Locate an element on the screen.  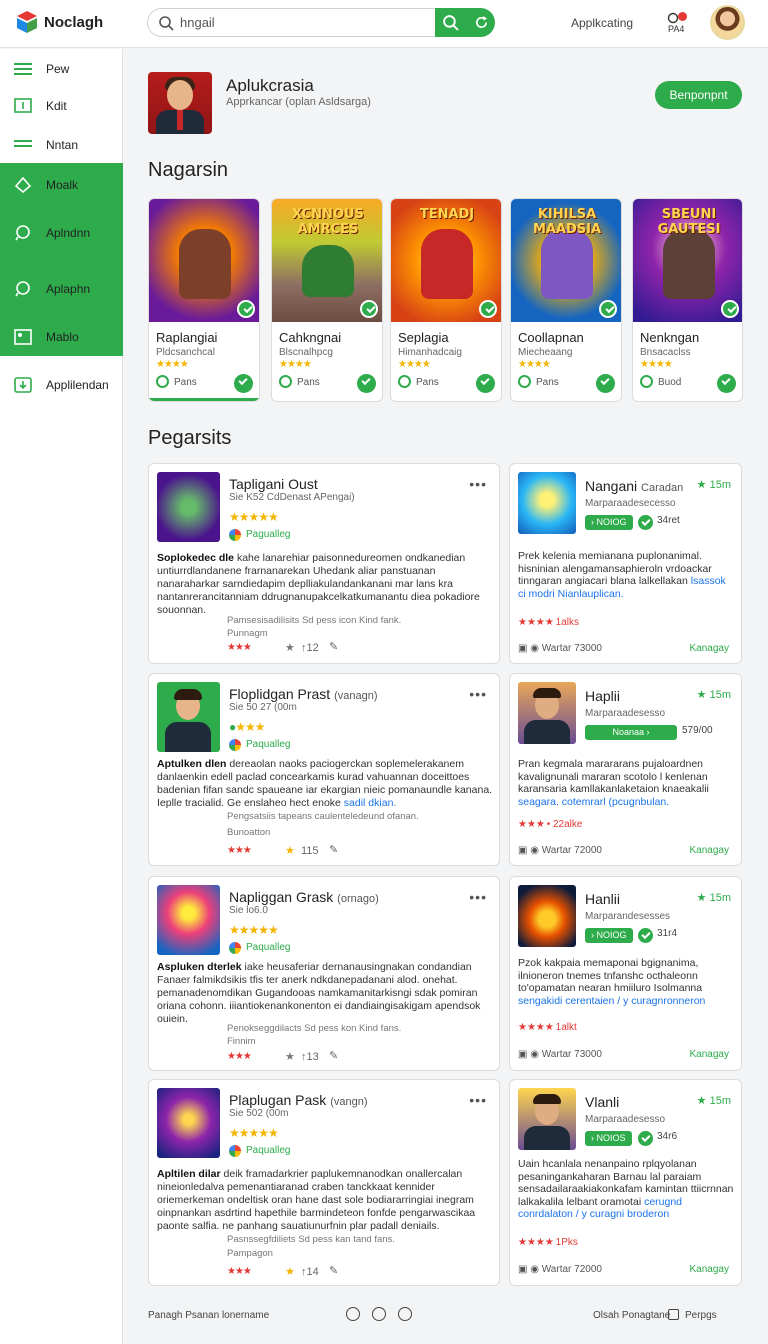
sidebar-item-aplaphn: Aplaphn is located at coordinates (61, 289).